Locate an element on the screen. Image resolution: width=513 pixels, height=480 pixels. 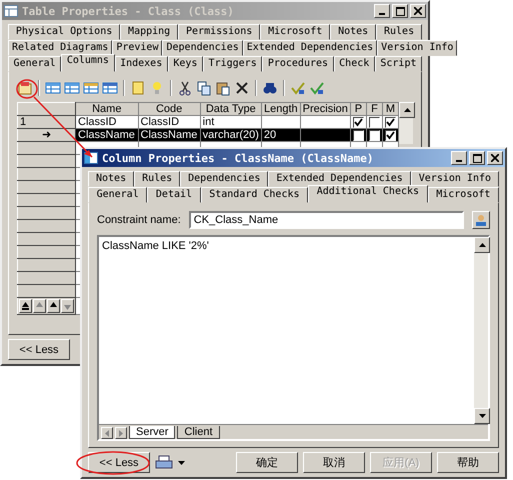
table-cell: varchar(20) is located at coordinates (231, 135).